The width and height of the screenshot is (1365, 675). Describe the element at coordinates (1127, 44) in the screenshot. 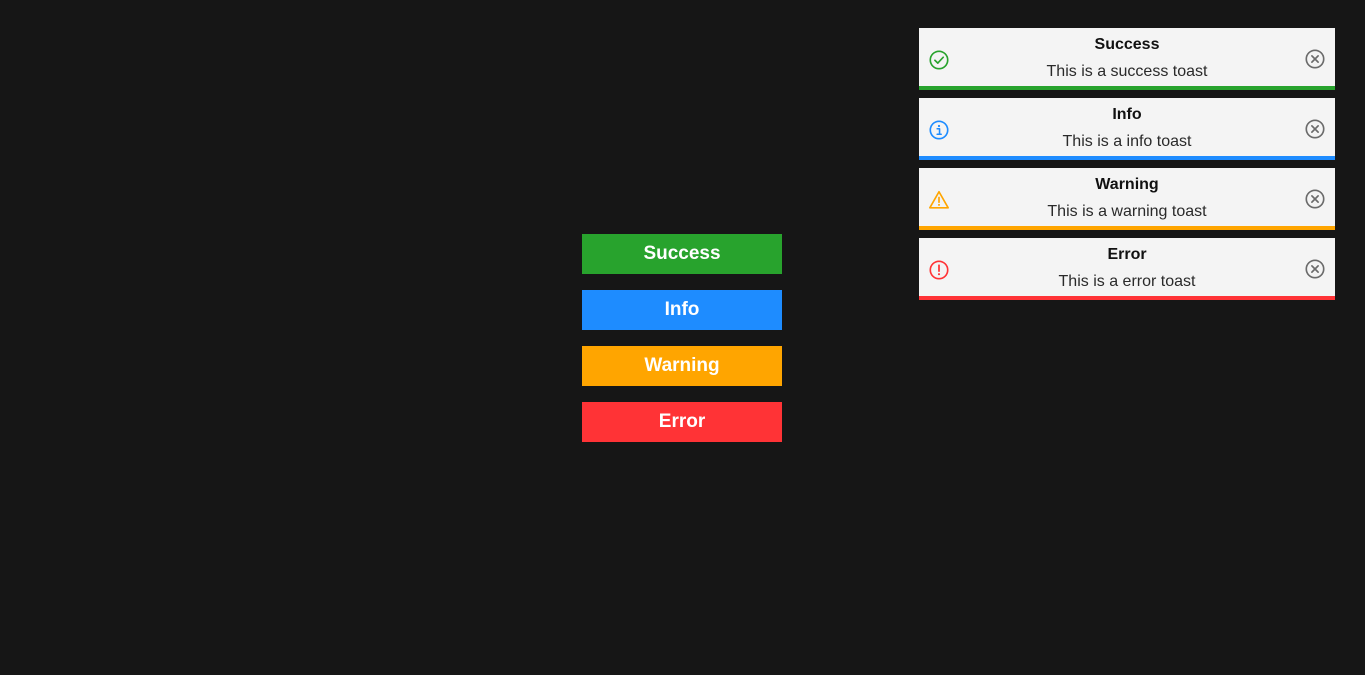

I see `toast-title: Success` at that location.